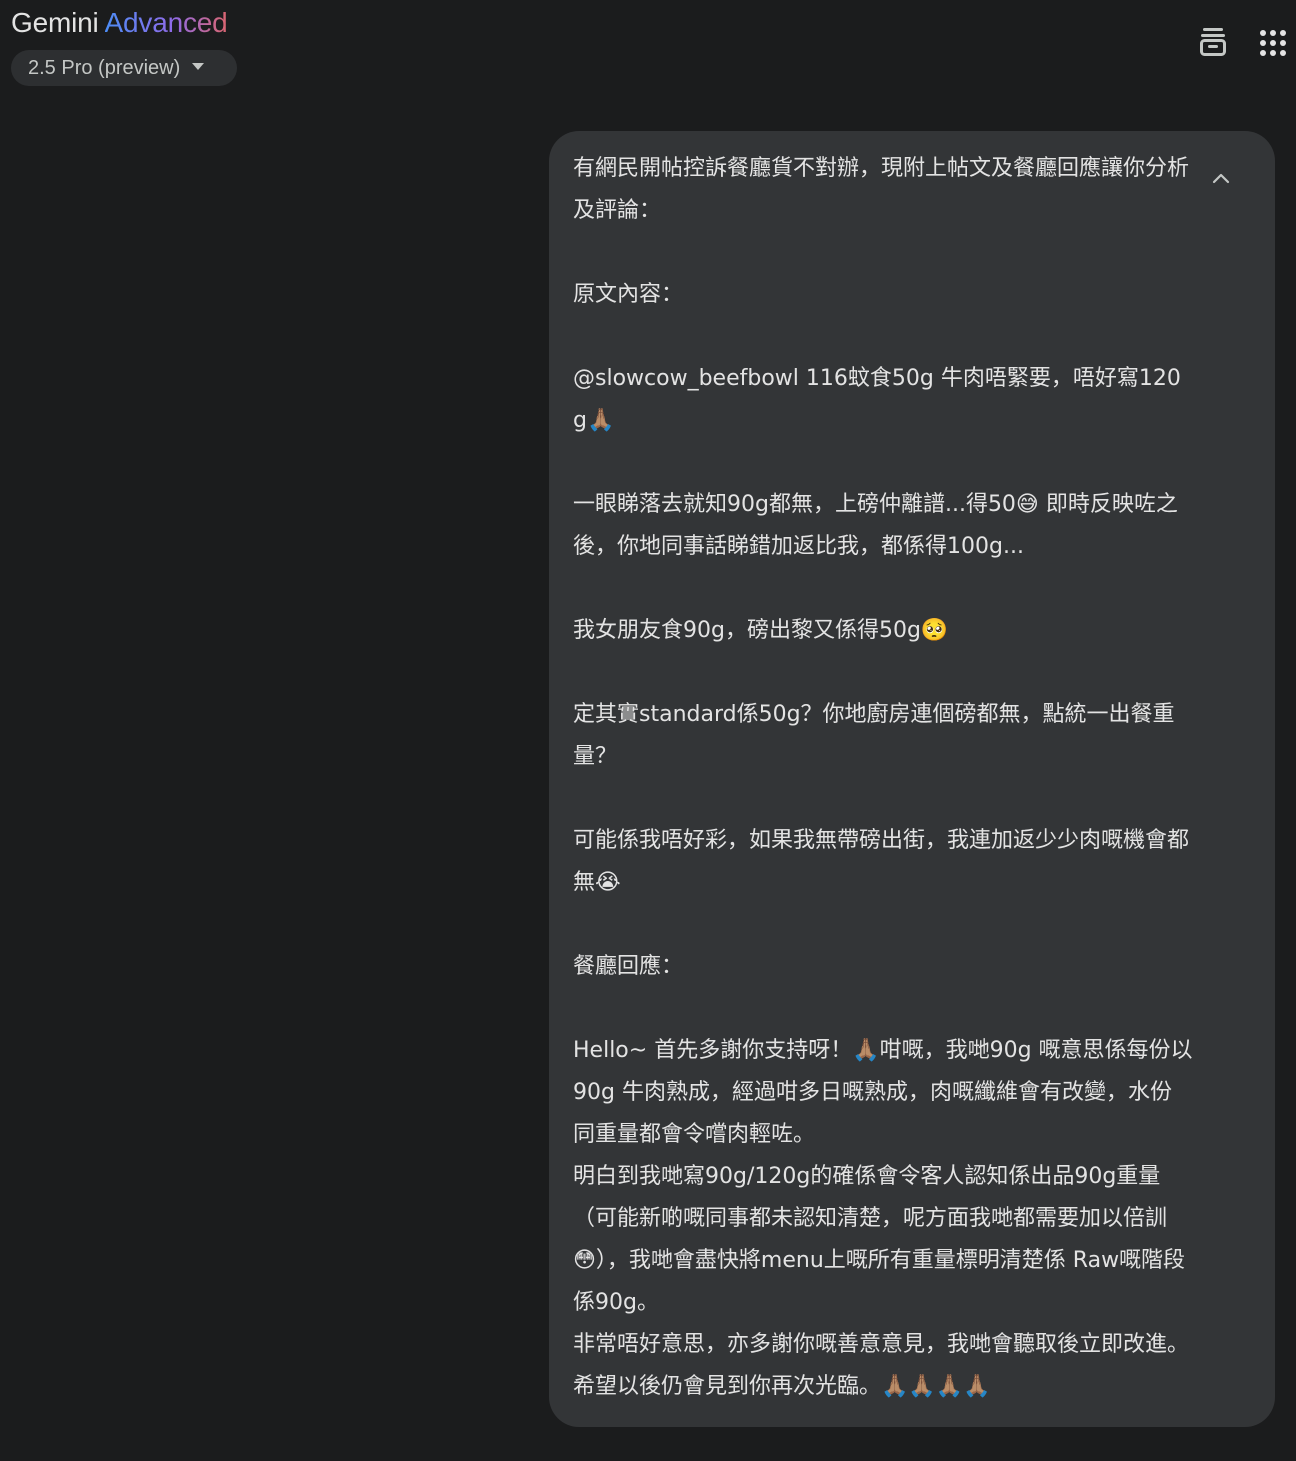 Image resolution: width=1296 pixels, height=1461 pixels. What do you see at coordinates (881, 861) in the screenshot?
I see `message-paragraph: 可能係我唔好彩，如果我無帶磅出街，我連加返少少肉嘅機會都無😭` at bounding box center [881, 861].